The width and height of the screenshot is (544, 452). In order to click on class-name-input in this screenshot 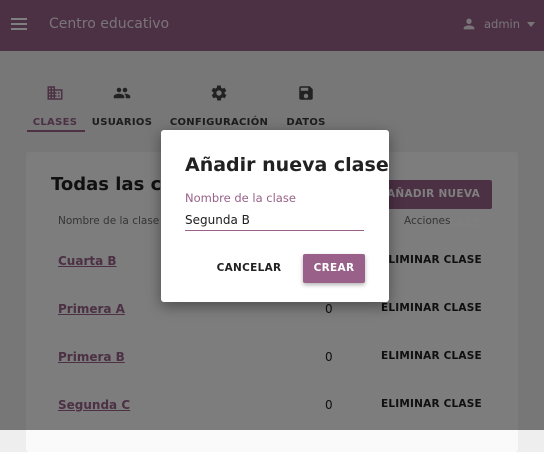, I will do `click(274, 220)`.